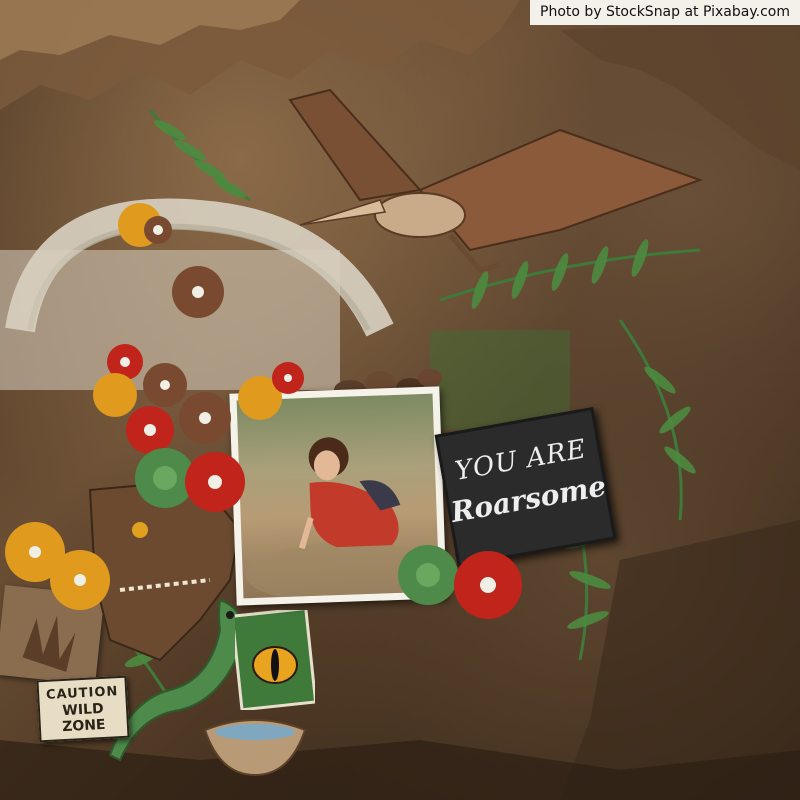 This screenshot has height=800, width=800. What do you see at coordinates (665, 12) in the screenshot?
I see `photo-credit: Photo by StockSnap at Pixabay.com` at bounding box center [665, 12].